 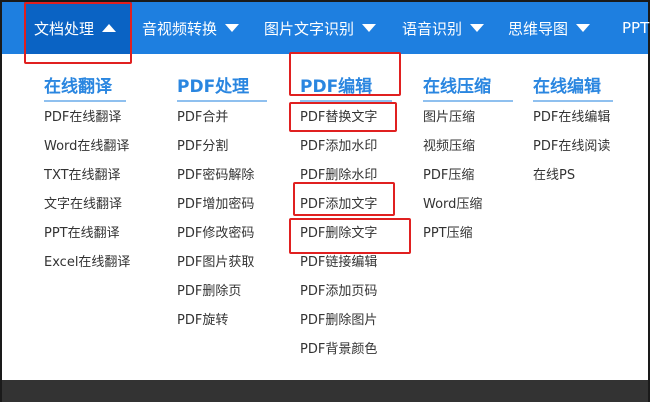 What do you see at coordinates (87, 263) in the screenshot?
I see `menu-item: Excel在线翻译` at bounding box center [87, 263].